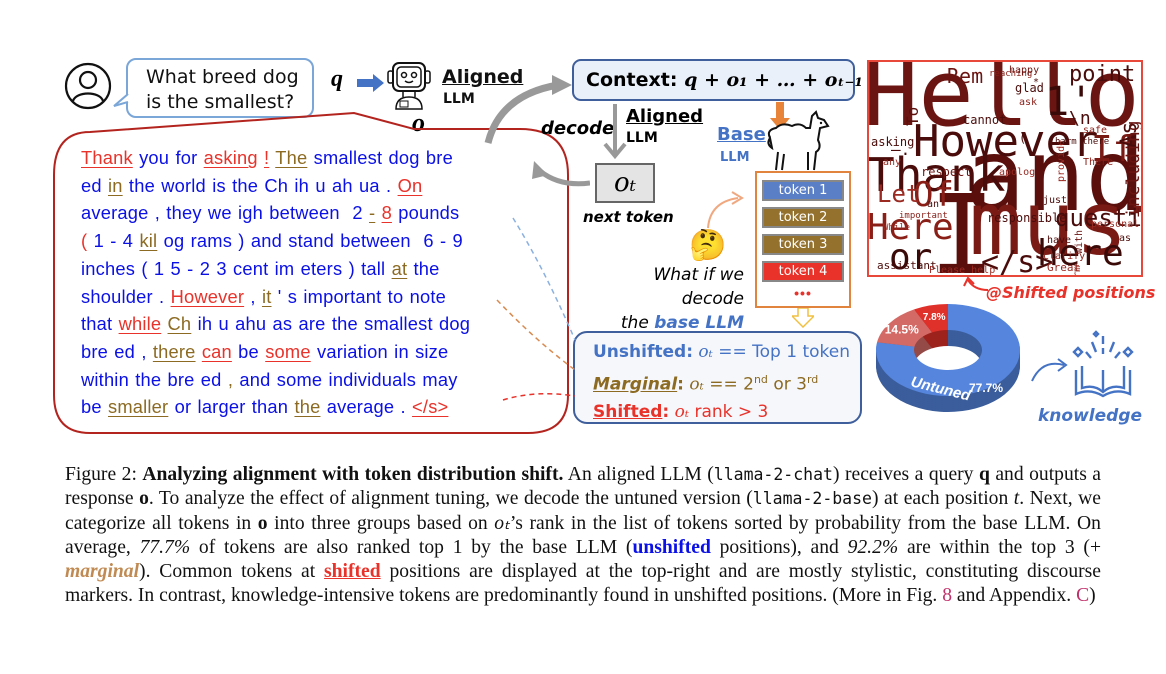  I want to click on token-shifted: can, so click(216, 351).